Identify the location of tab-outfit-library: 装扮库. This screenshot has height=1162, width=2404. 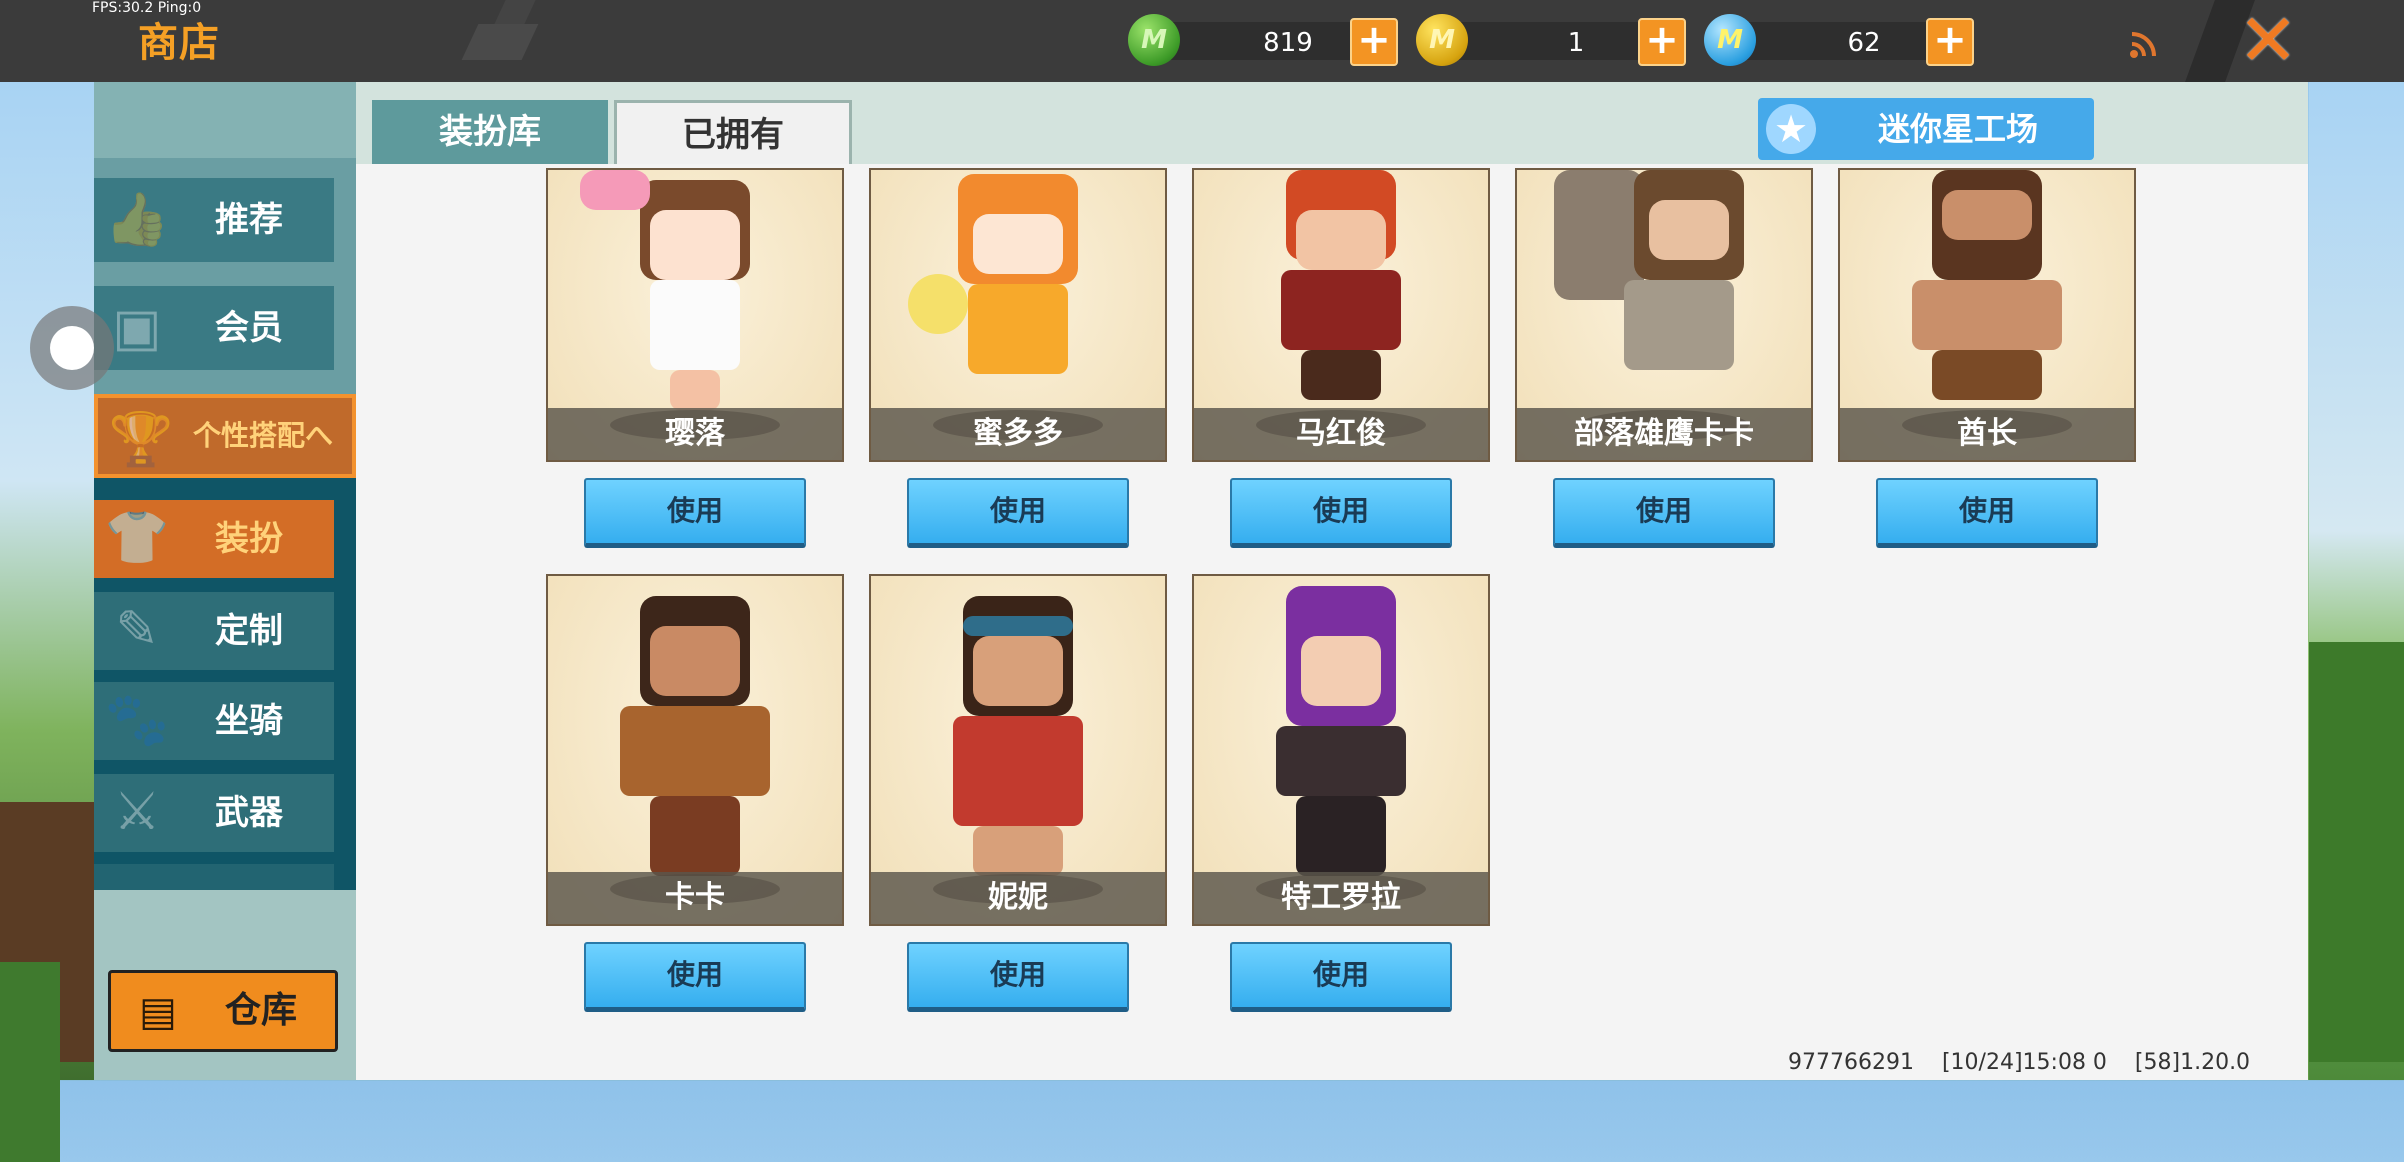
(490, 132).